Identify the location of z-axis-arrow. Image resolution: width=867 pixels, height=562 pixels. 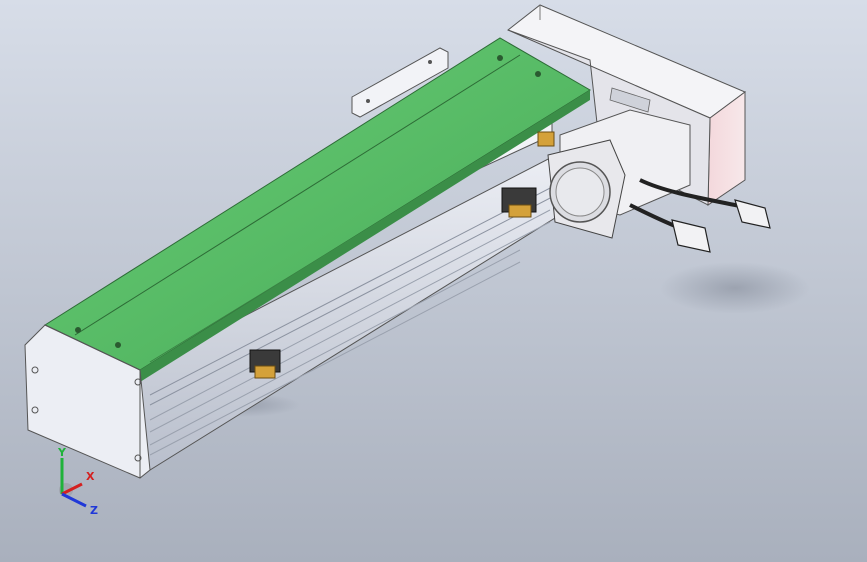
(74, 500).